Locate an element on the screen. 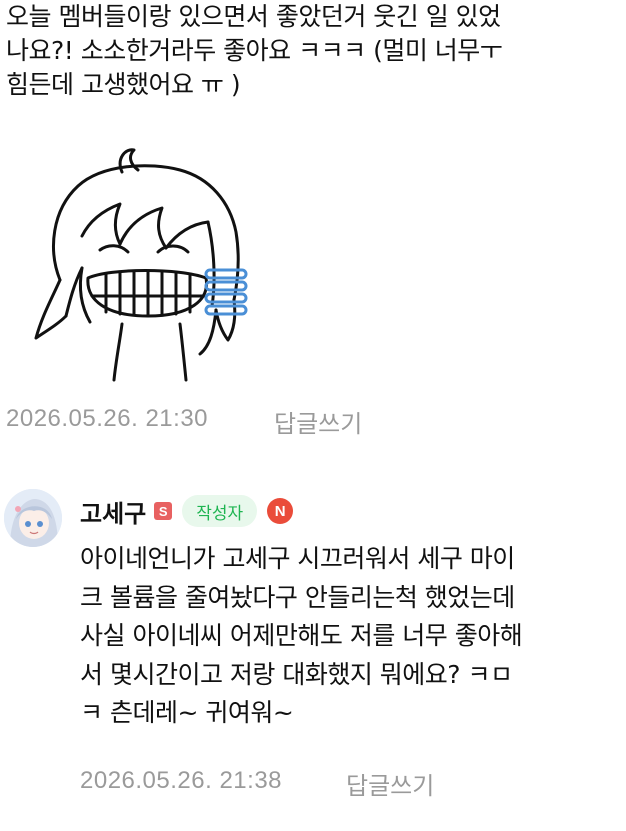 This screenshot has width=626, height=831. grinning-girl-sticker-icon is located at coordinates (144, 261).